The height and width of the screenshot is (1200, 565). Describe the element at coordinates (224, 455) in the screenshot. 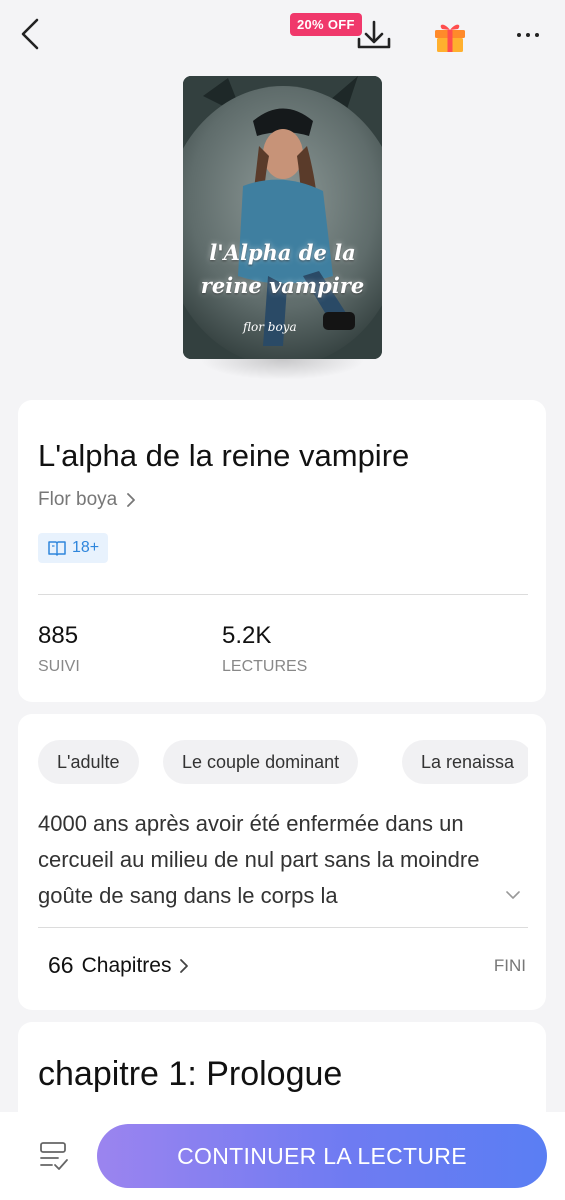

I see `book-title: L'alpha de la reine vampire` at that location.